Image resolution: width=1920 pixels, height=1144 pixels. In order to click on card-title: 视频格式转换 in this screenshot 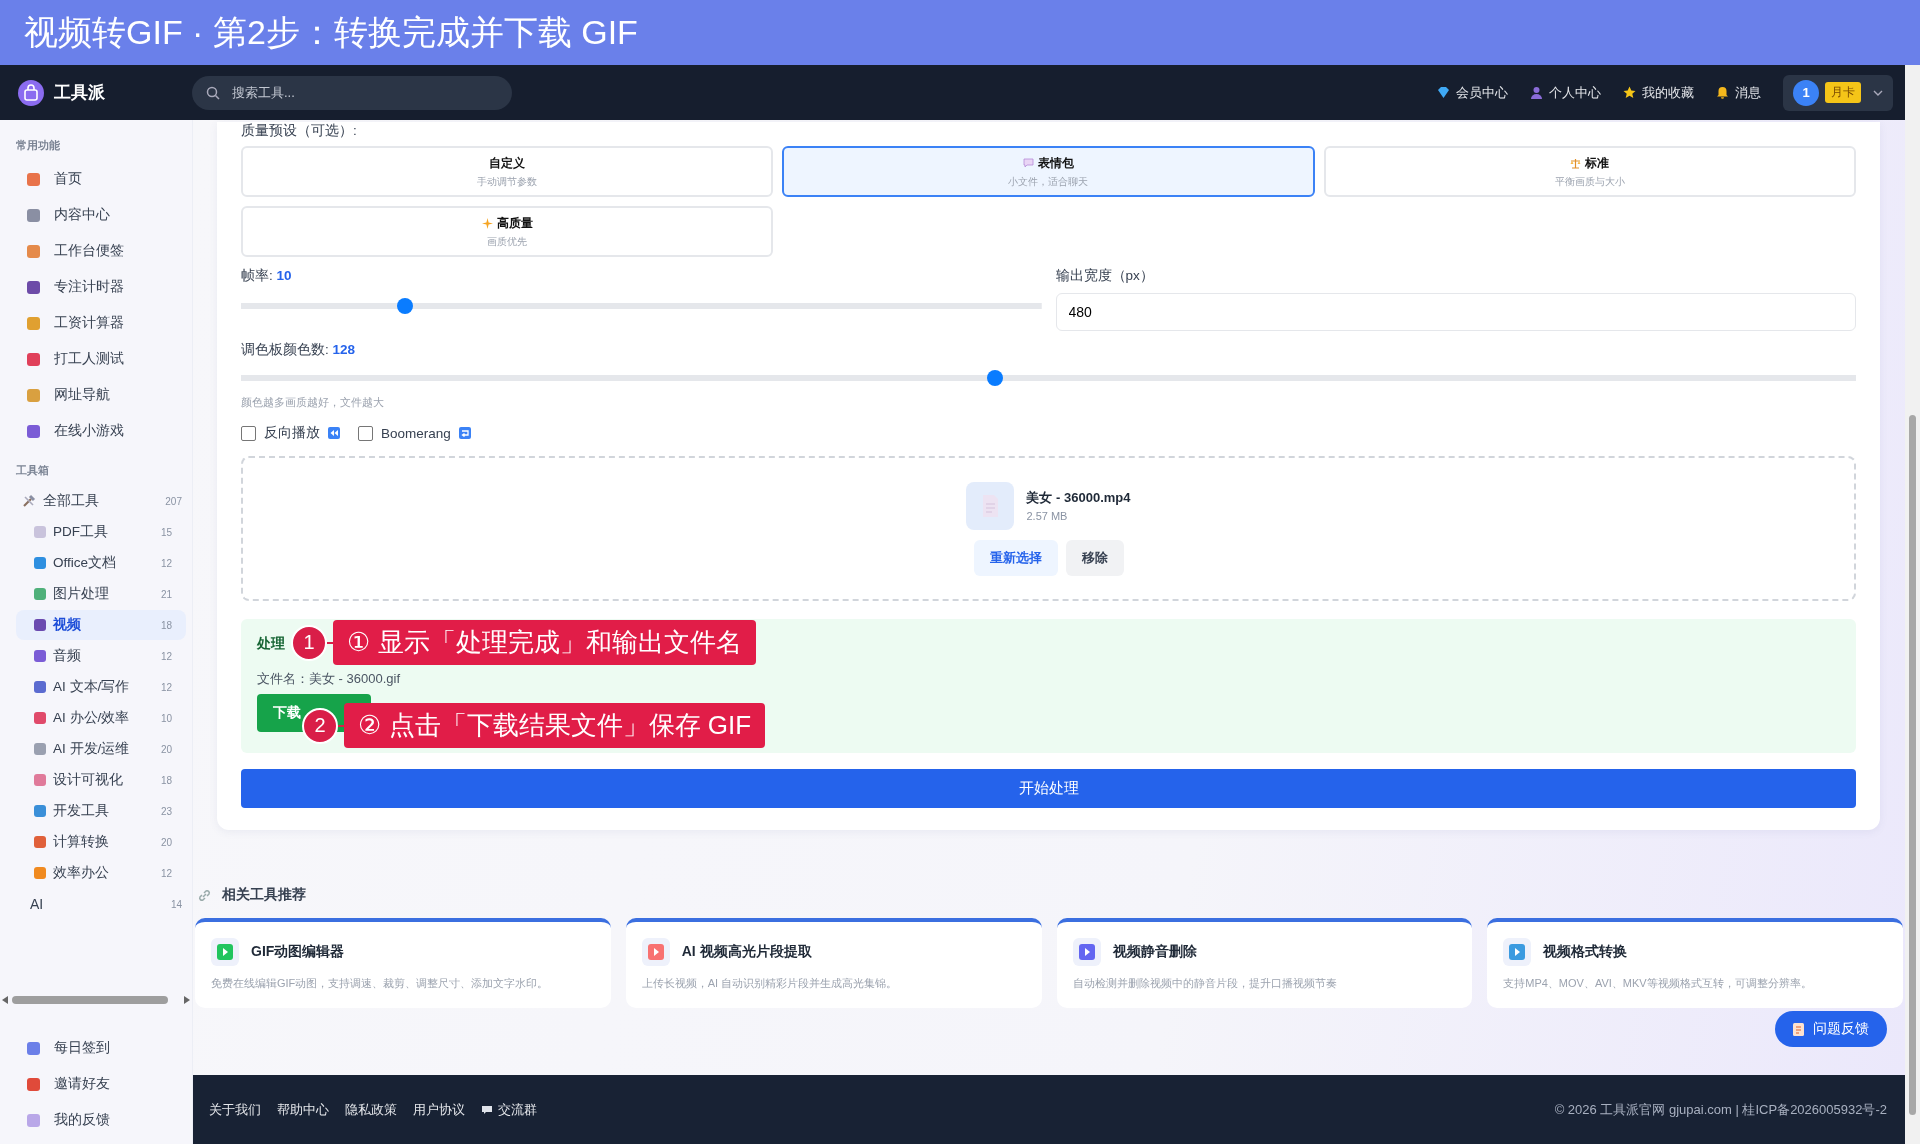, I will do `click(1585, 952)`.